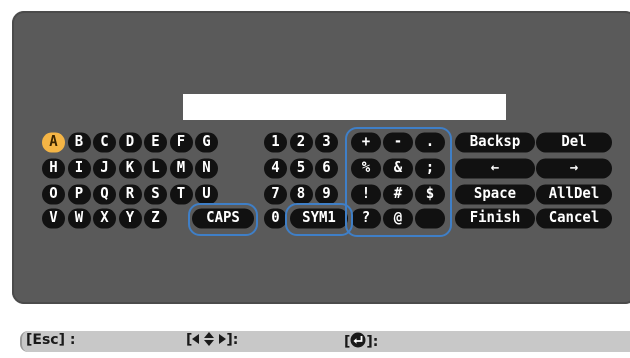 The height and width of the screenshot is (358, 630). I want to click on help-bar: [Esc] : []: []:, so click(325, 341).